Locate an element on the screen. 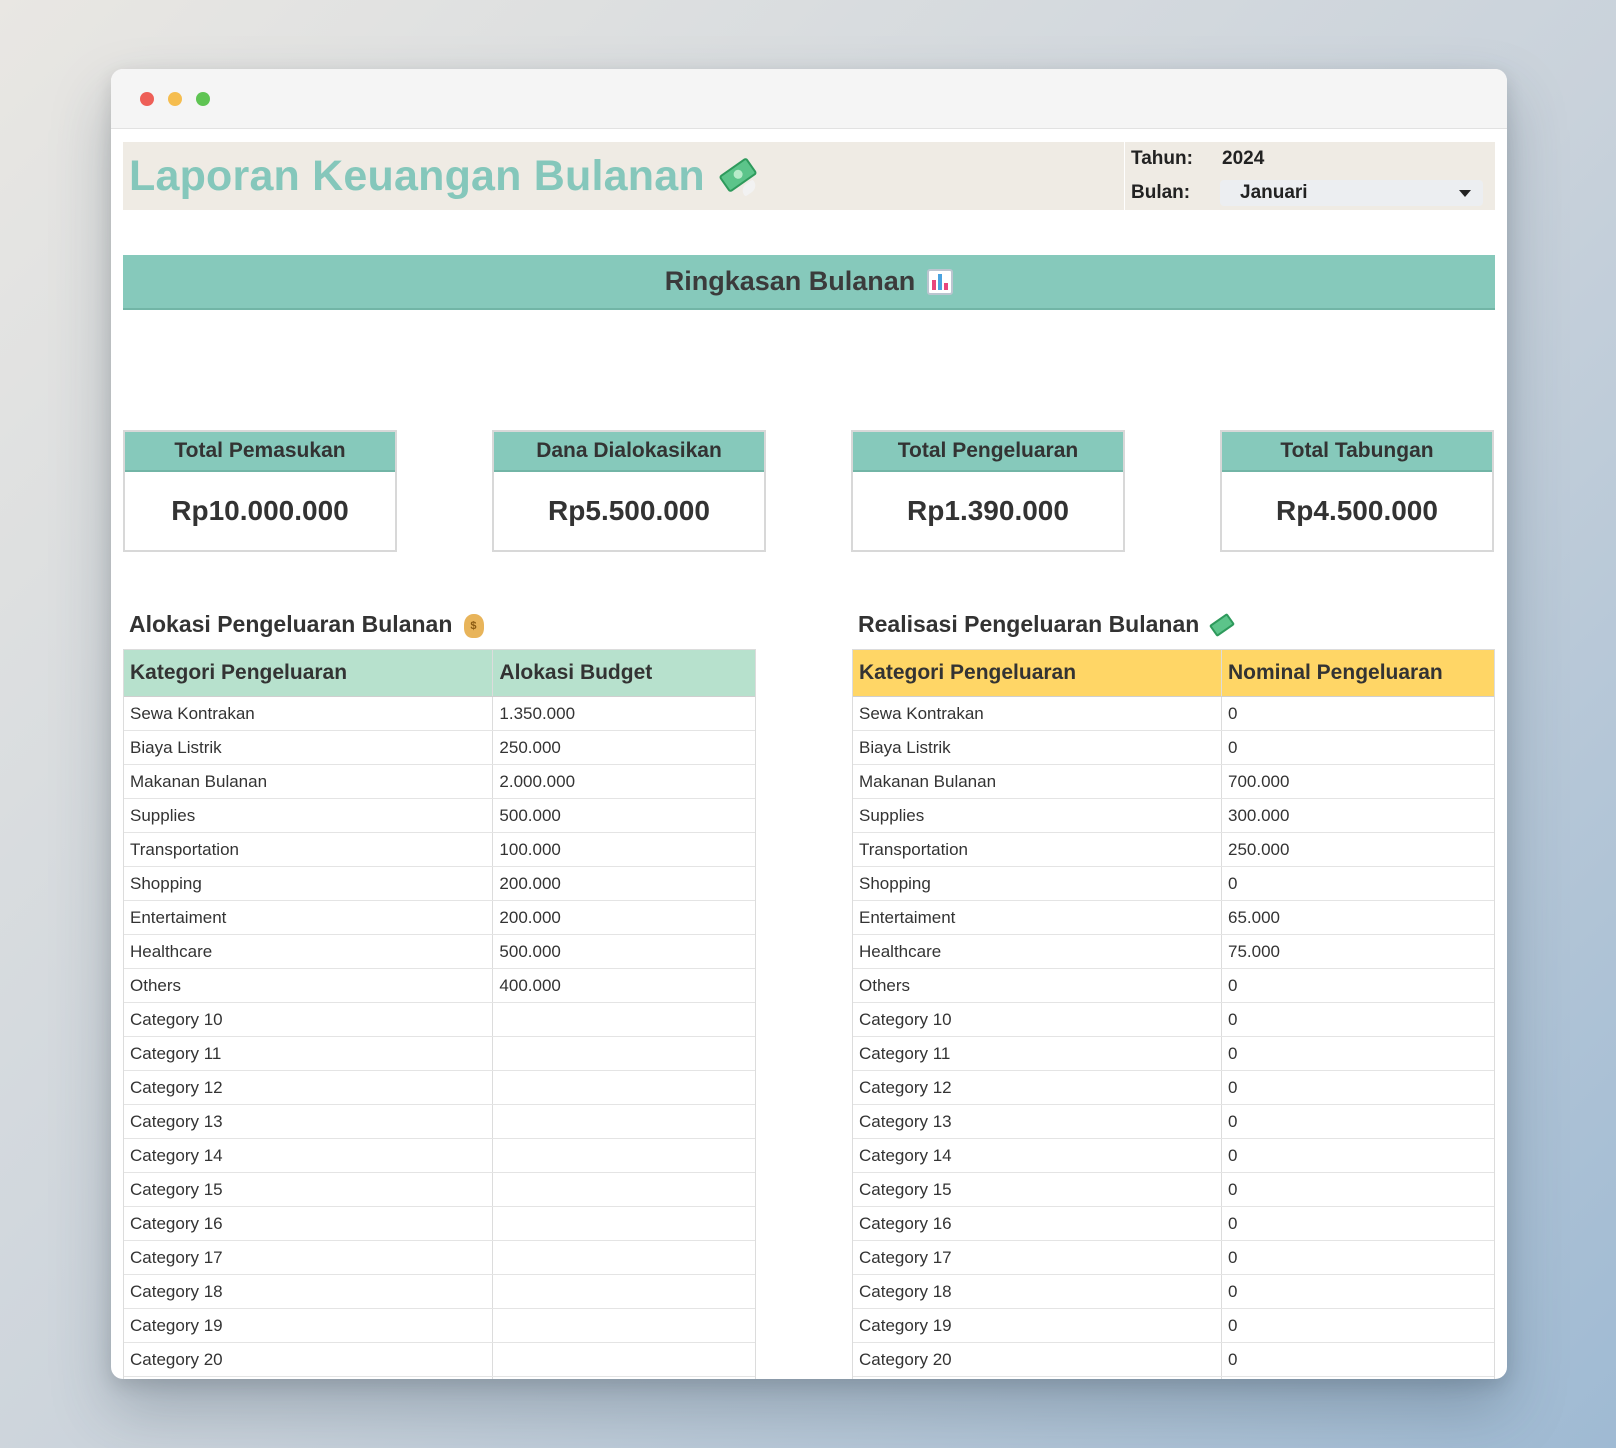 The height and width of the screenshot is (1448, 1616). table-row: Transportation 100.000 is located at coordinates (439, 850).